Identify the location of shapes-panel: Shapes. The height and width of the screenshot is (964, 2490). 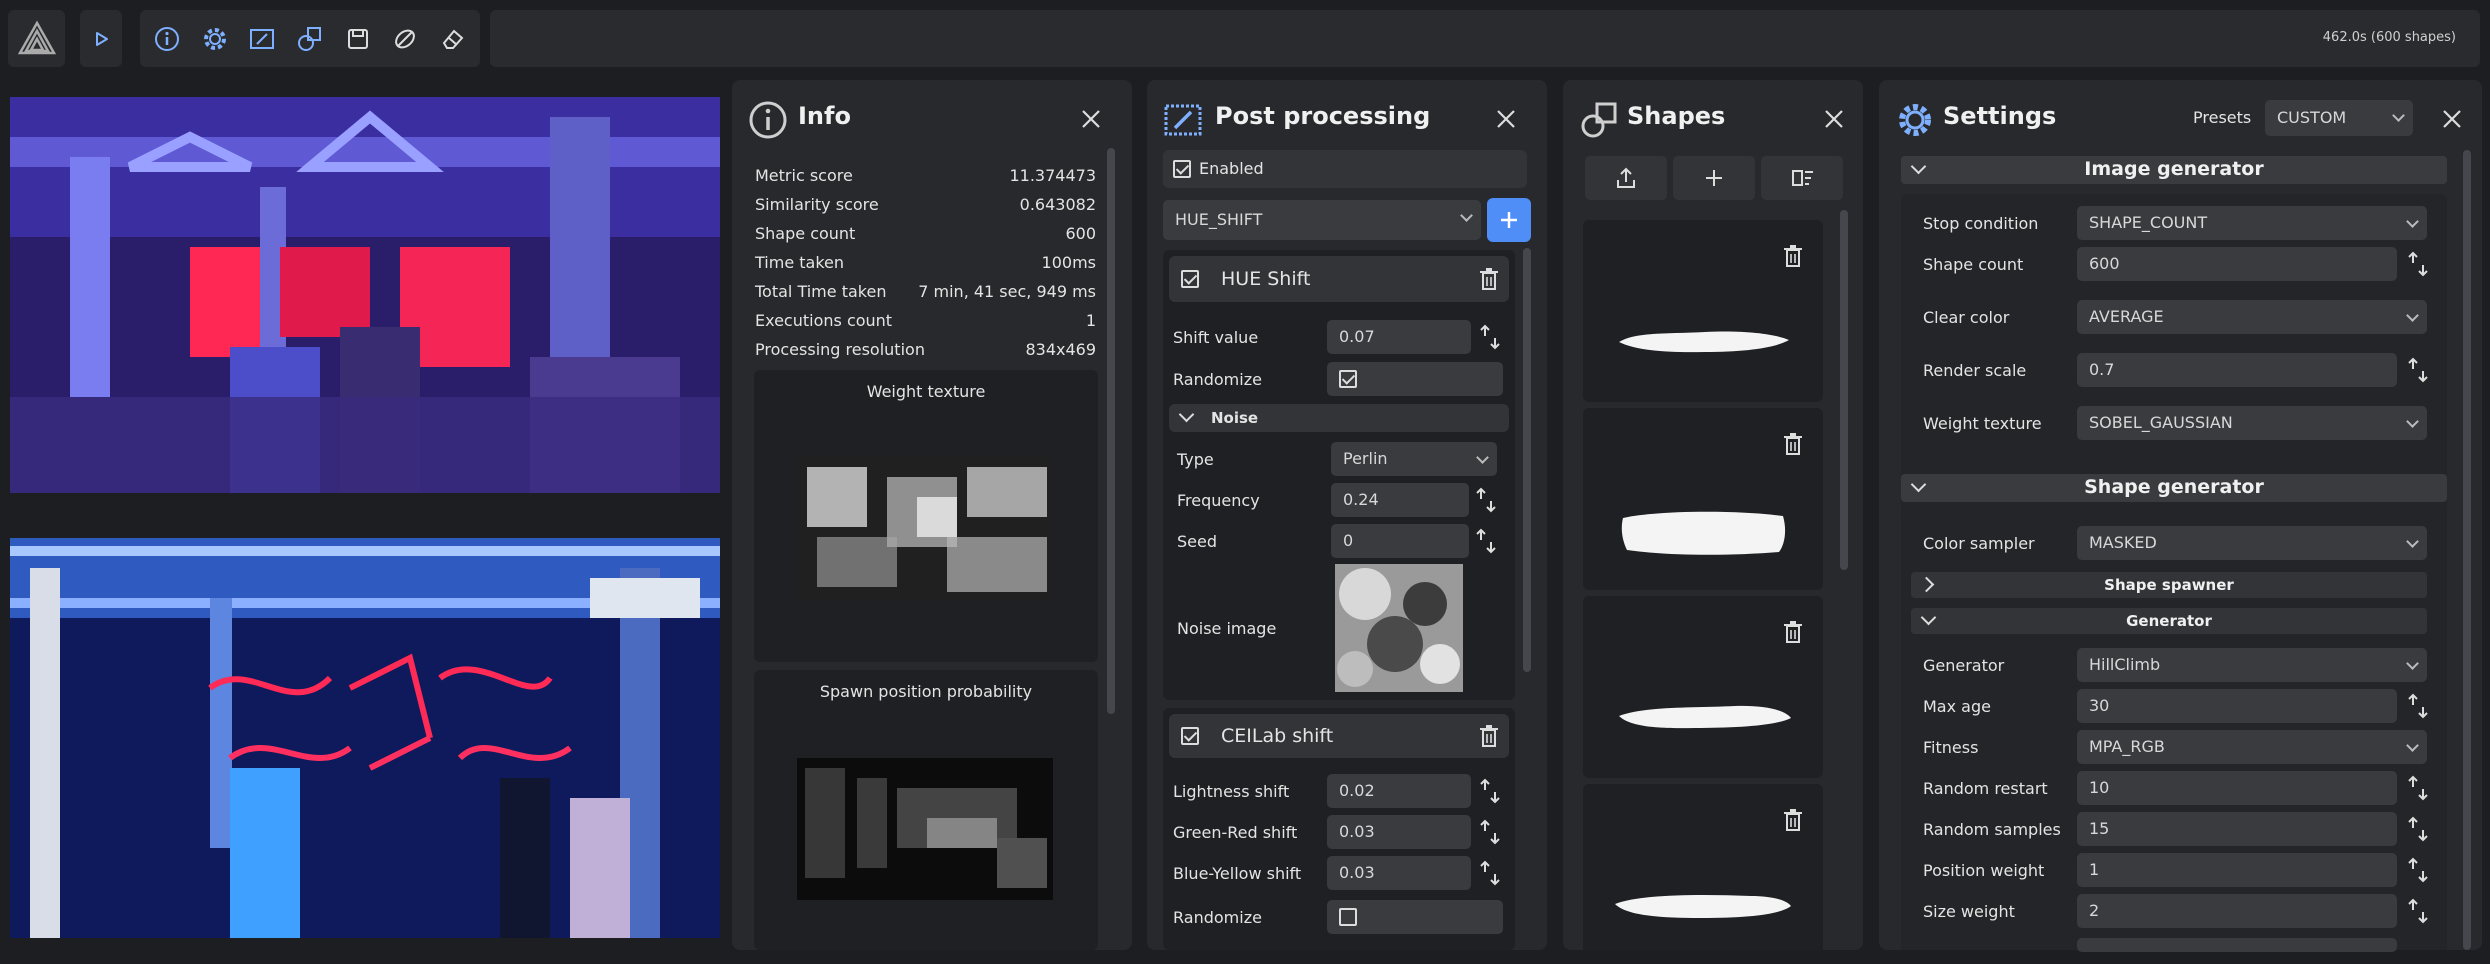
(1713, 515).